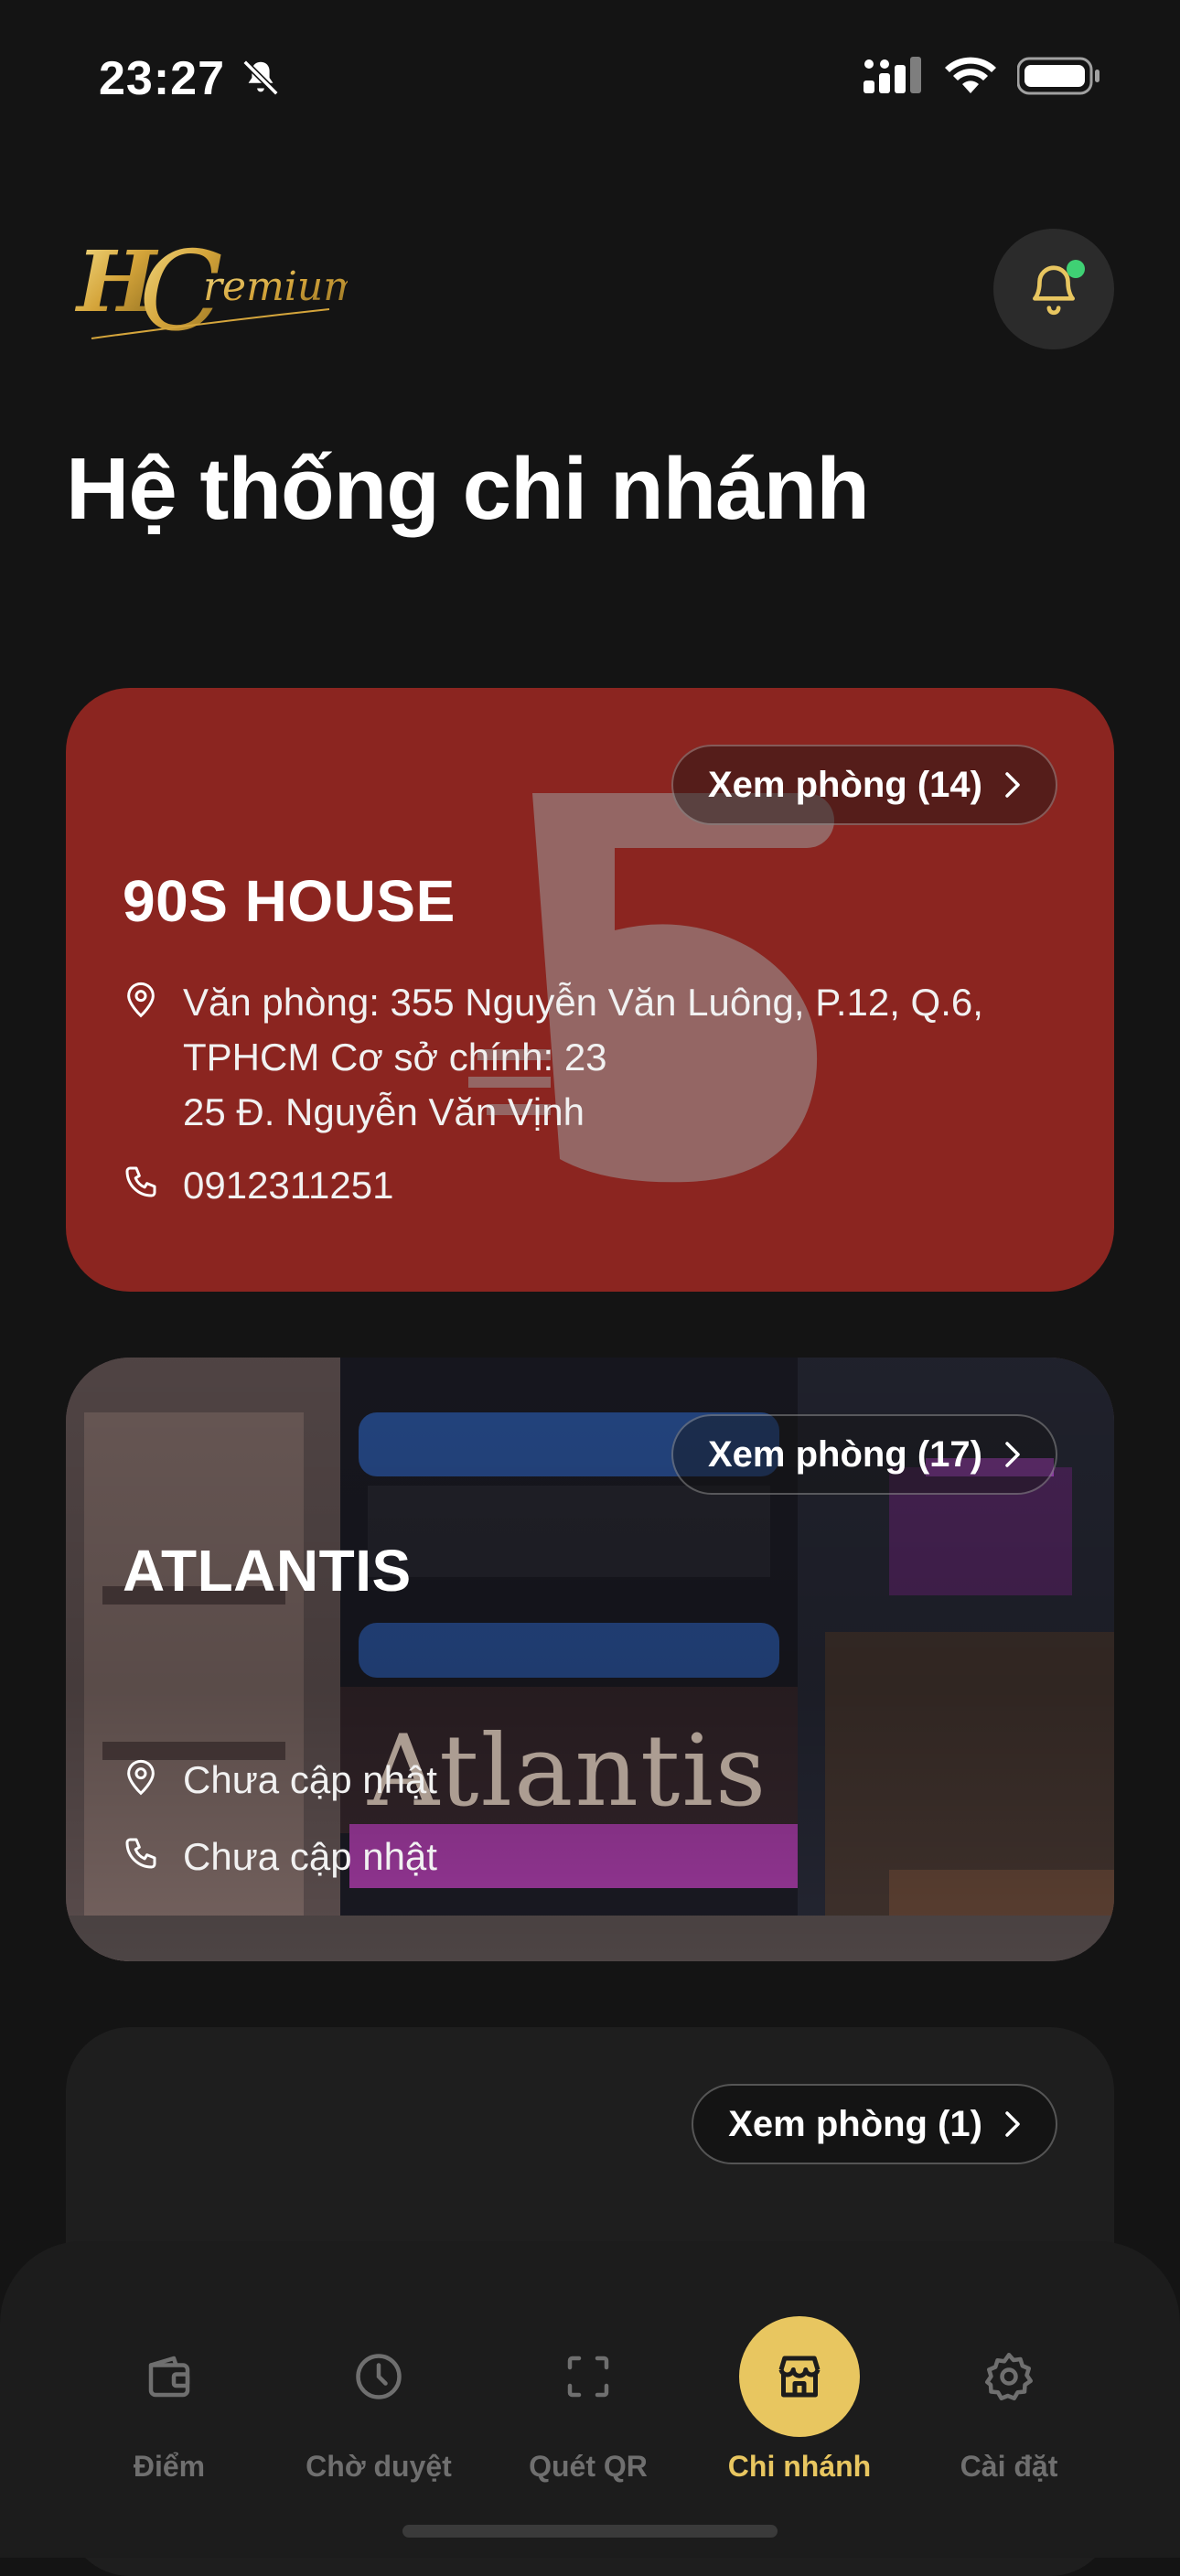 The image size is (1180, 2576). I want to click on battery-icon, so click(1058, 76).